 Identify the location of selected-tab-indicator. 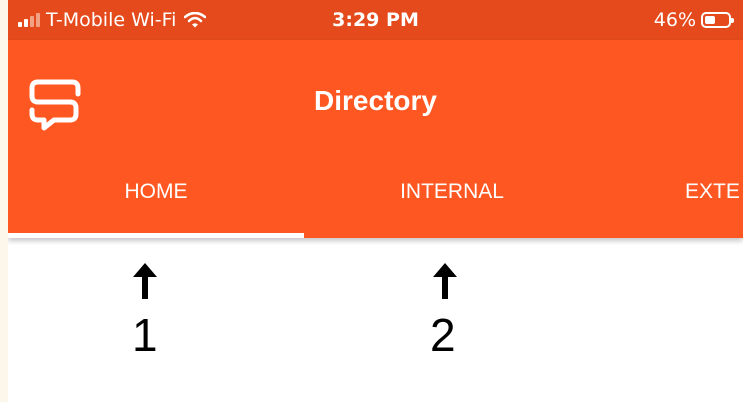
(156, 235).